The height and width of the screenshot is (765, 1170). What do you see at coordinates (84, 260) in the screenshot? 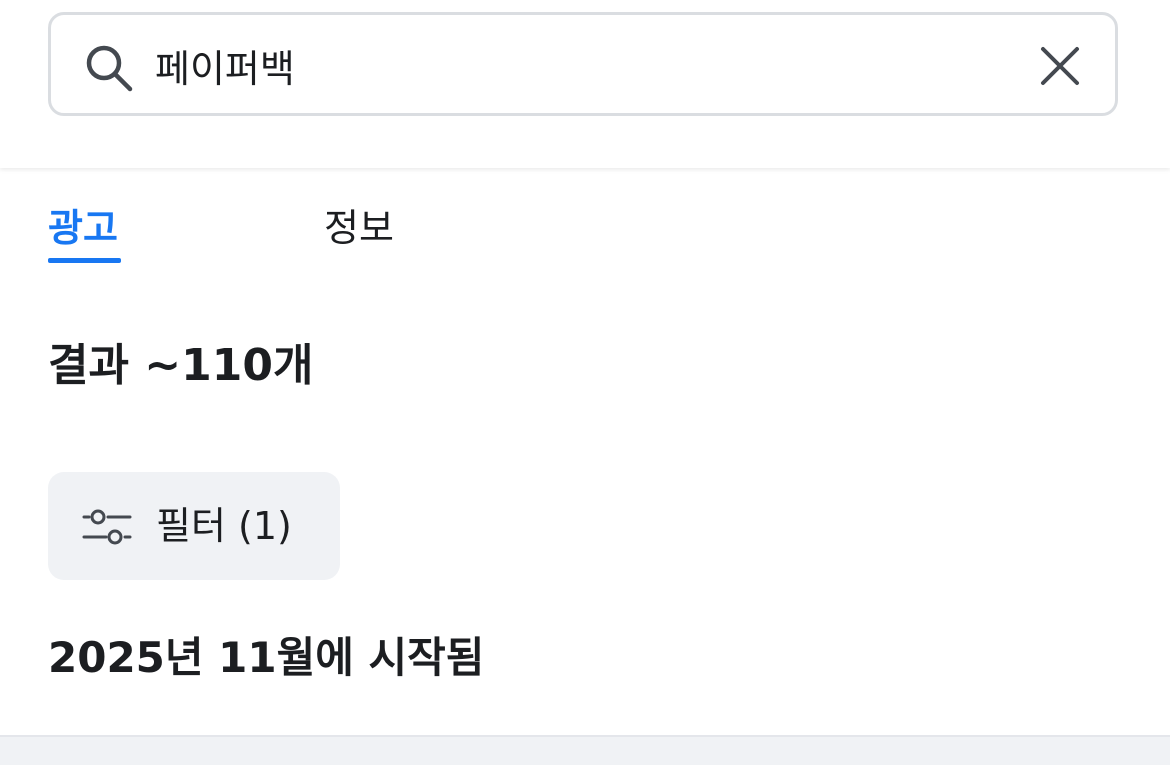
I see `active-tab-indicator` at bounding box center [84, 260].